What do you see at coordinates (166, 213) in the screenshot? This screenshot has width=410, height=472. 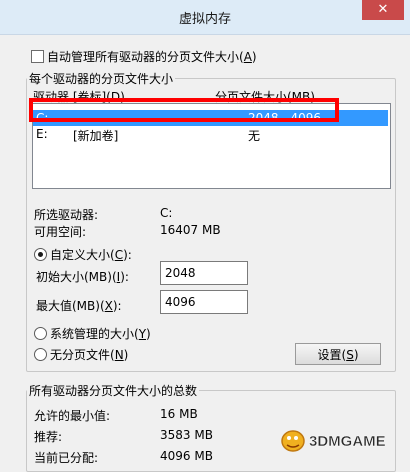 I see `selected-drive-value: C:` at bounding box center [166, 213].